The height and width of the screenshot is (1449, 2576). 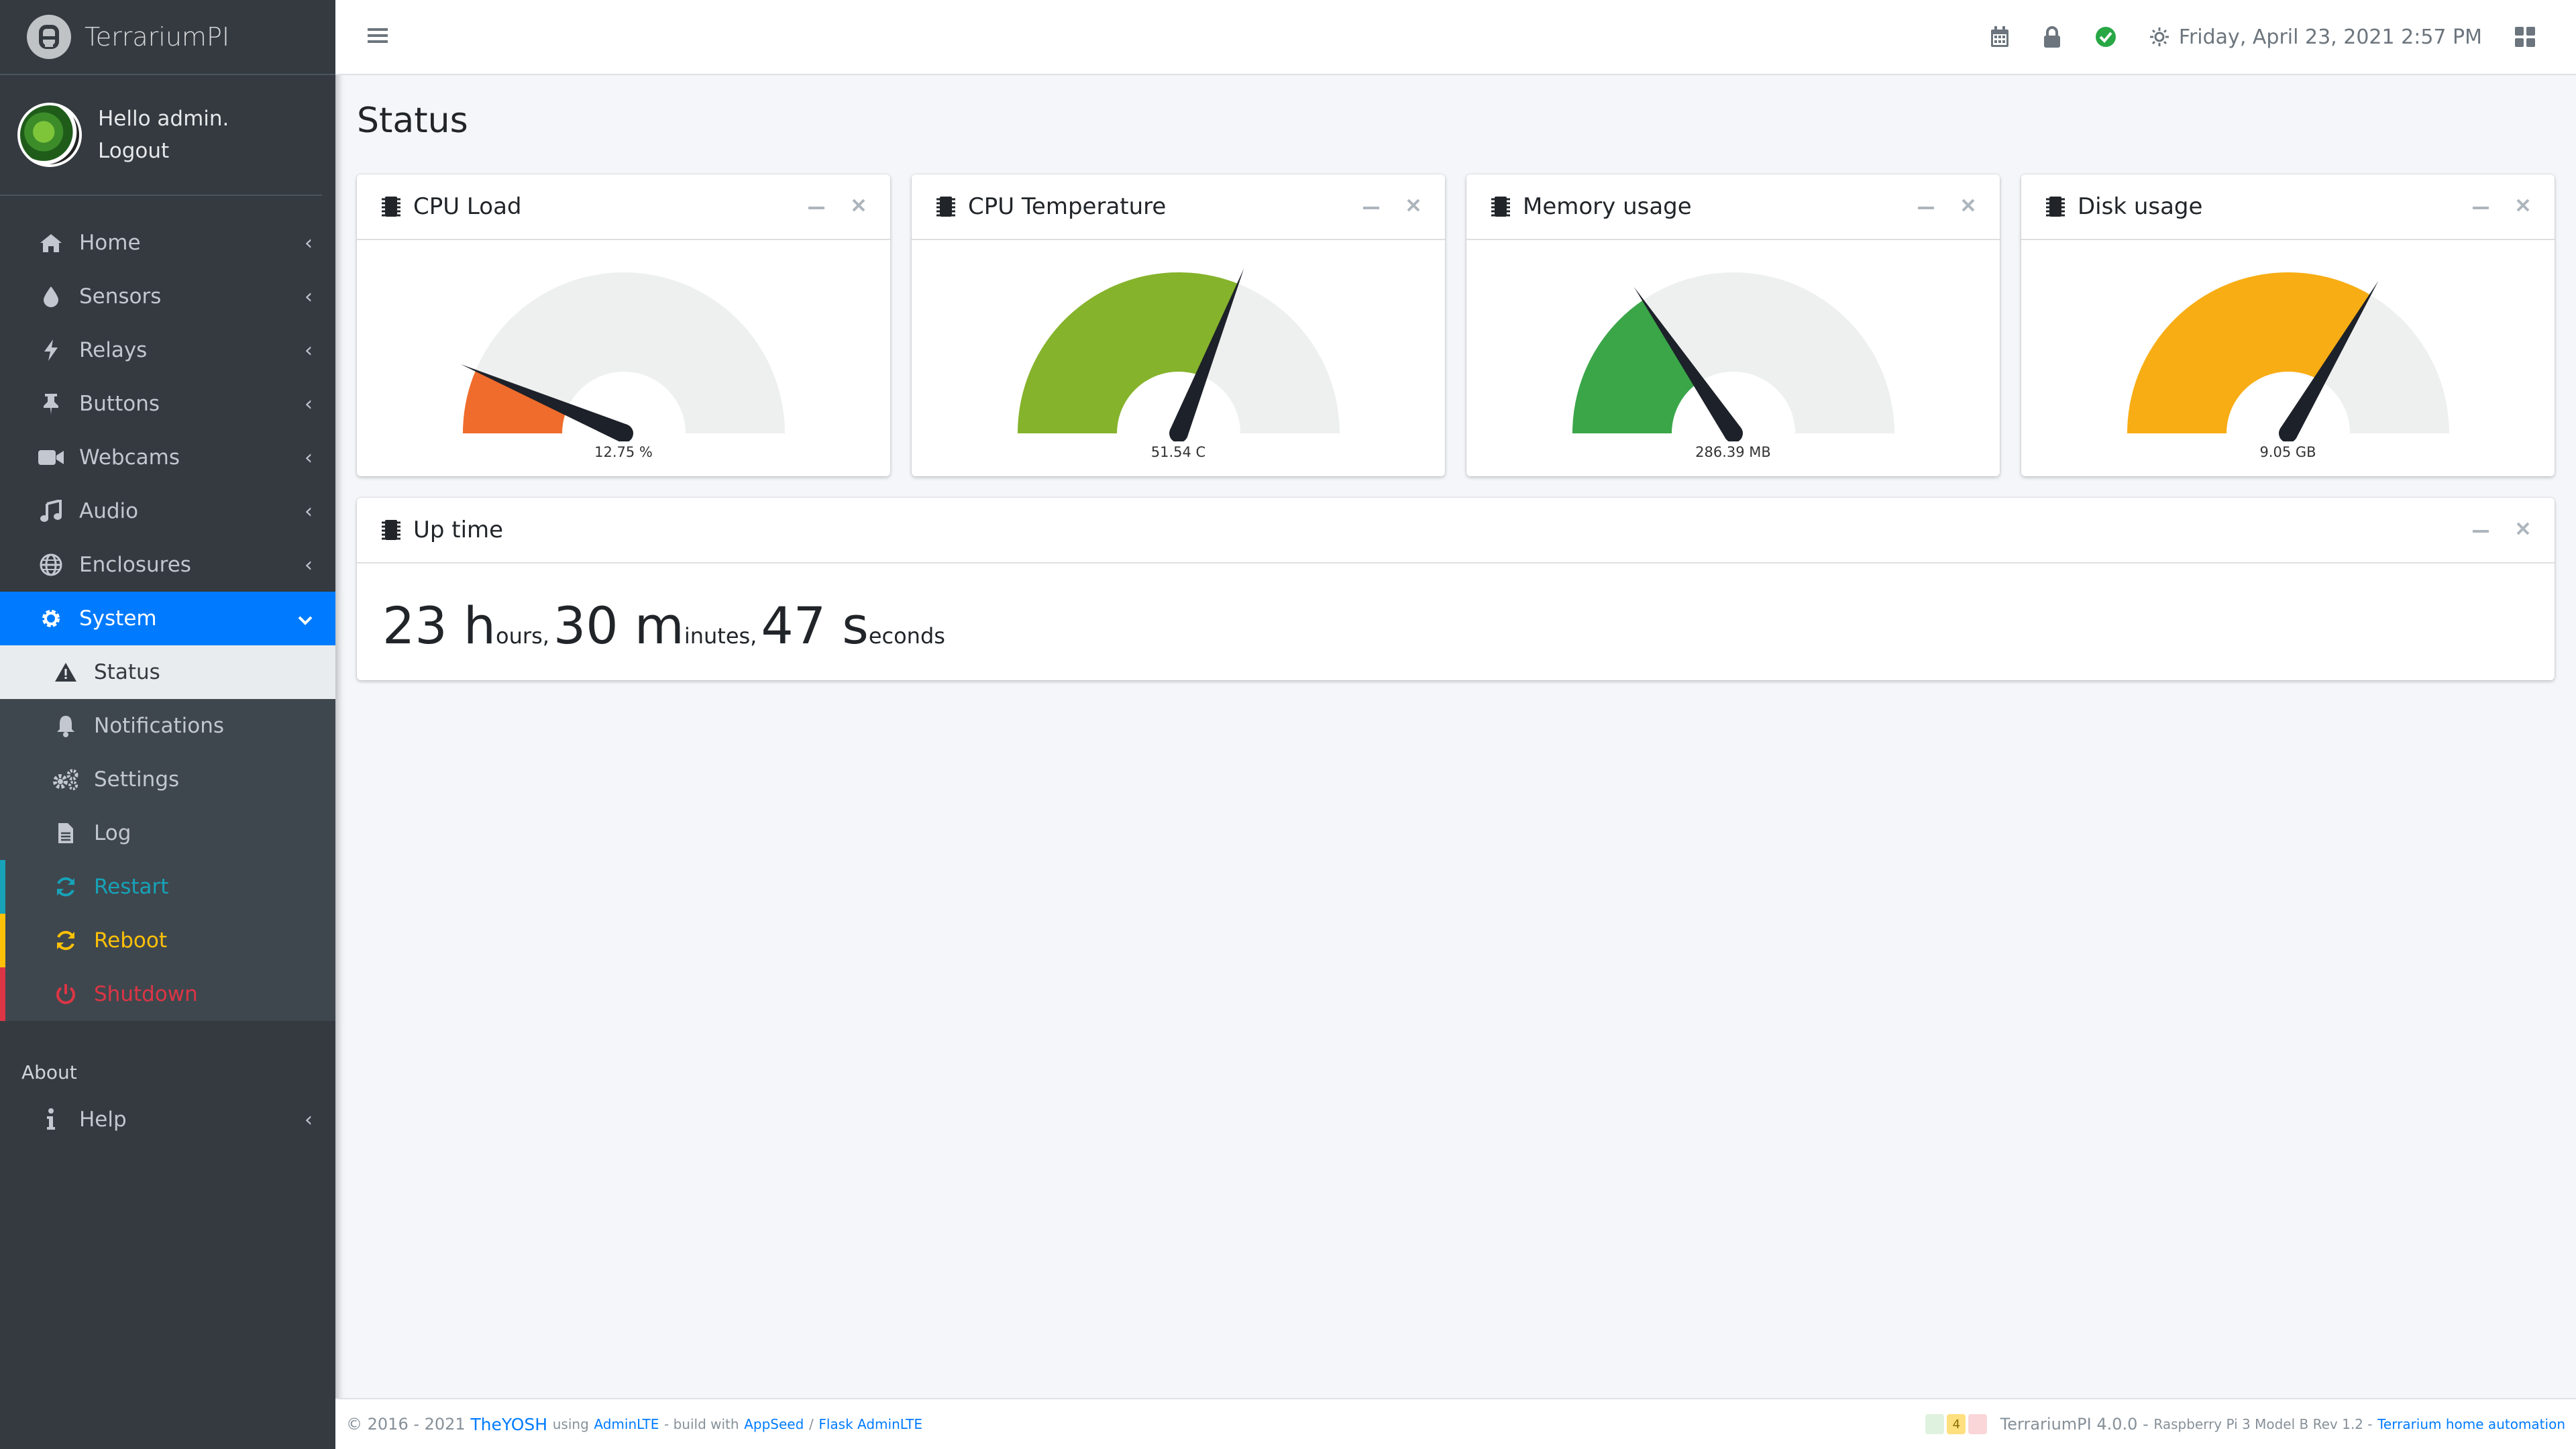 What do you see at coordinates (508, 1424) in the screenshot?
I see `author-link: TheYOSH` at bounding box center [508, 1424].